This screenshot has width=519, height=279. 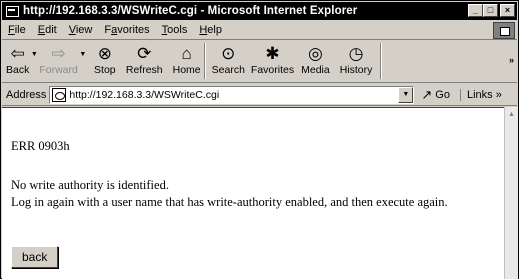 What do you see at coordinates (90, 185) in the screenshot?
I see `error-line-1: No write authority is identified.` at bounding box center [90, 185].